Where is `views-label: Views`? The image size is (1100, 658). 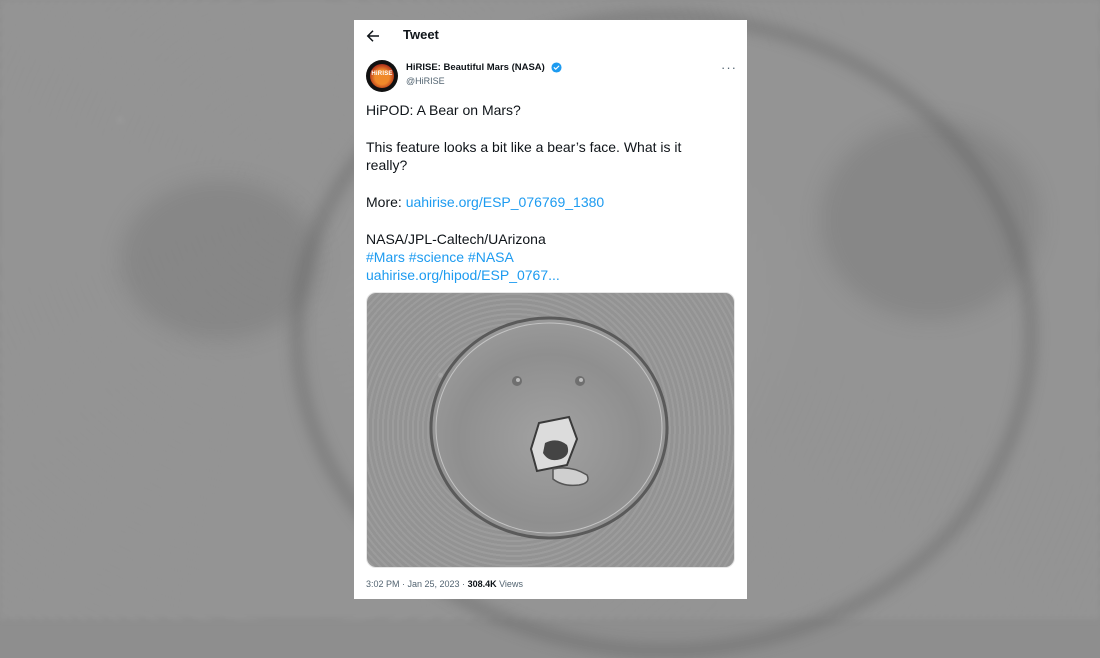 views-label: Views is located at coordinates (509, 584).